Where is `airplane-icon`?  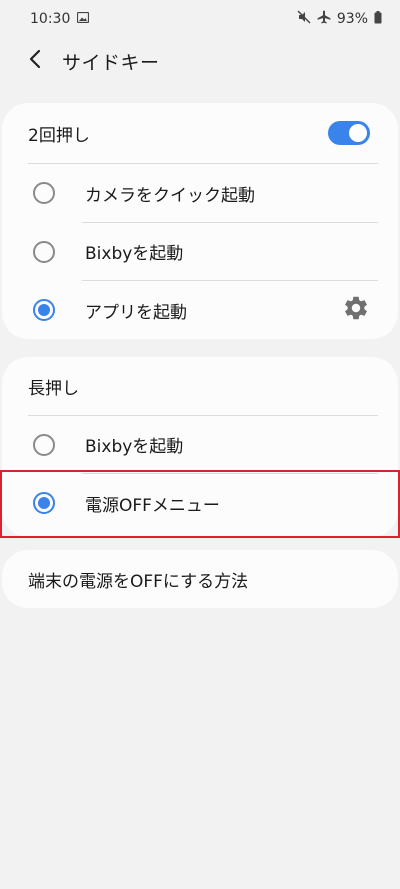
airplane-icon is located at coordinates (324, 19).